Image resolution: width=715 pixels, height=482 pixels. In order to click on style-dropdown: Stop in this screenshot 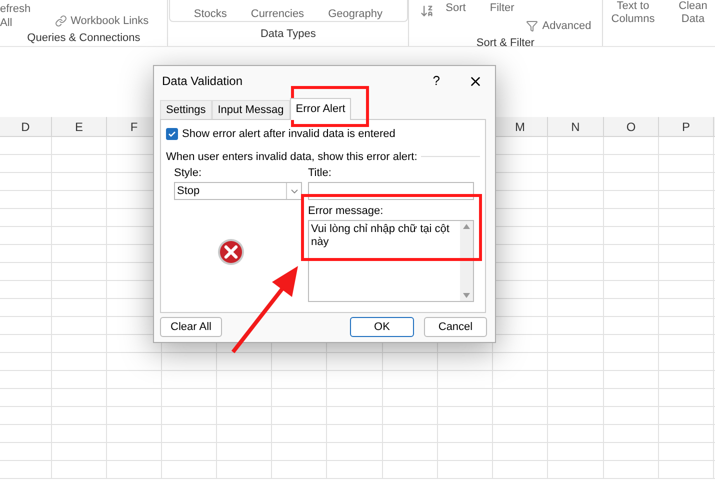, I will do `click(238, 191)`.